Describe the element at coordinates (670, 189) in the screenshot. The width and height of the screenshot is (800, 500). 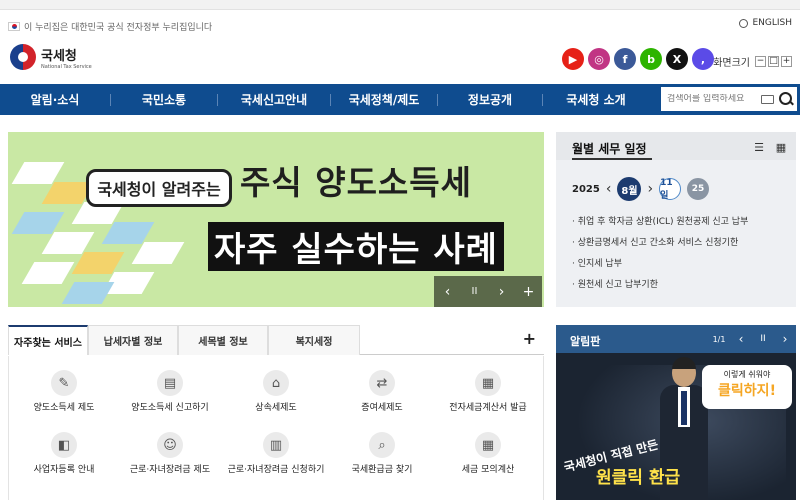
I see `schedule-day: 11일` at that location.